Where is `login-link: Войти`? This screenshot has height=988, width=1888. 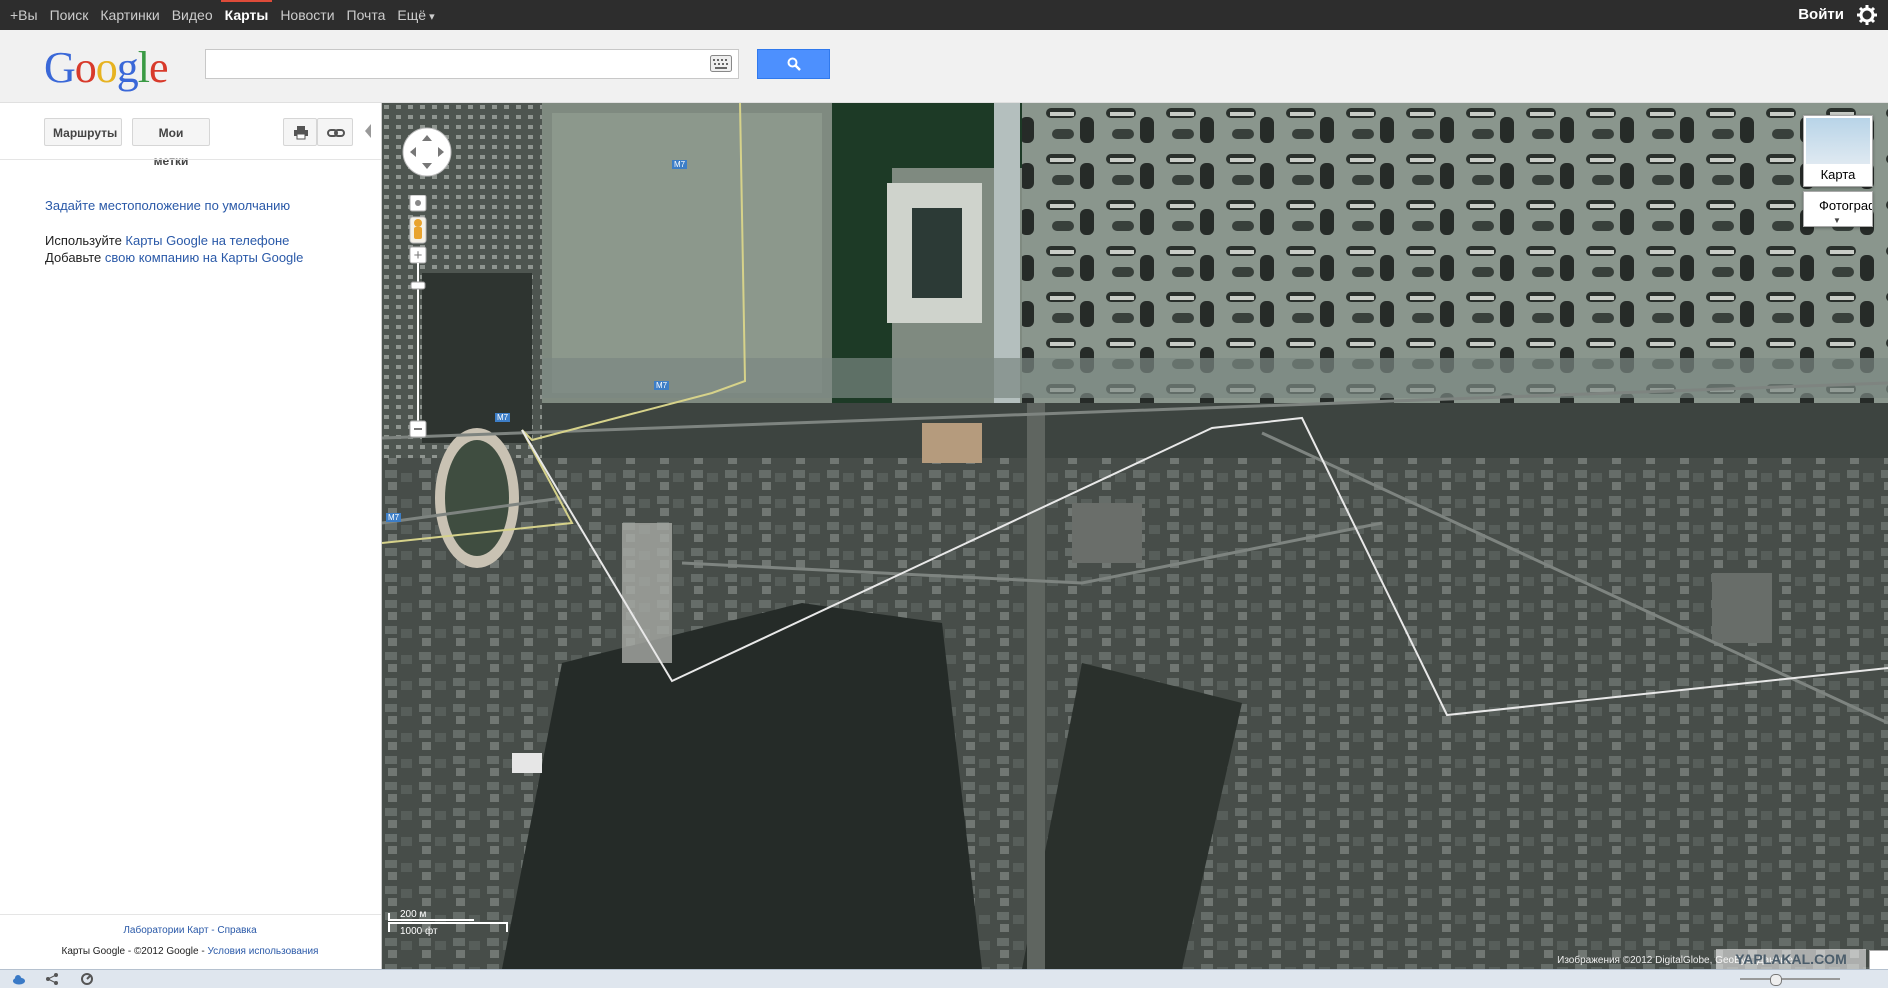 login-link: Войти is located at coordinates (1821, 14).